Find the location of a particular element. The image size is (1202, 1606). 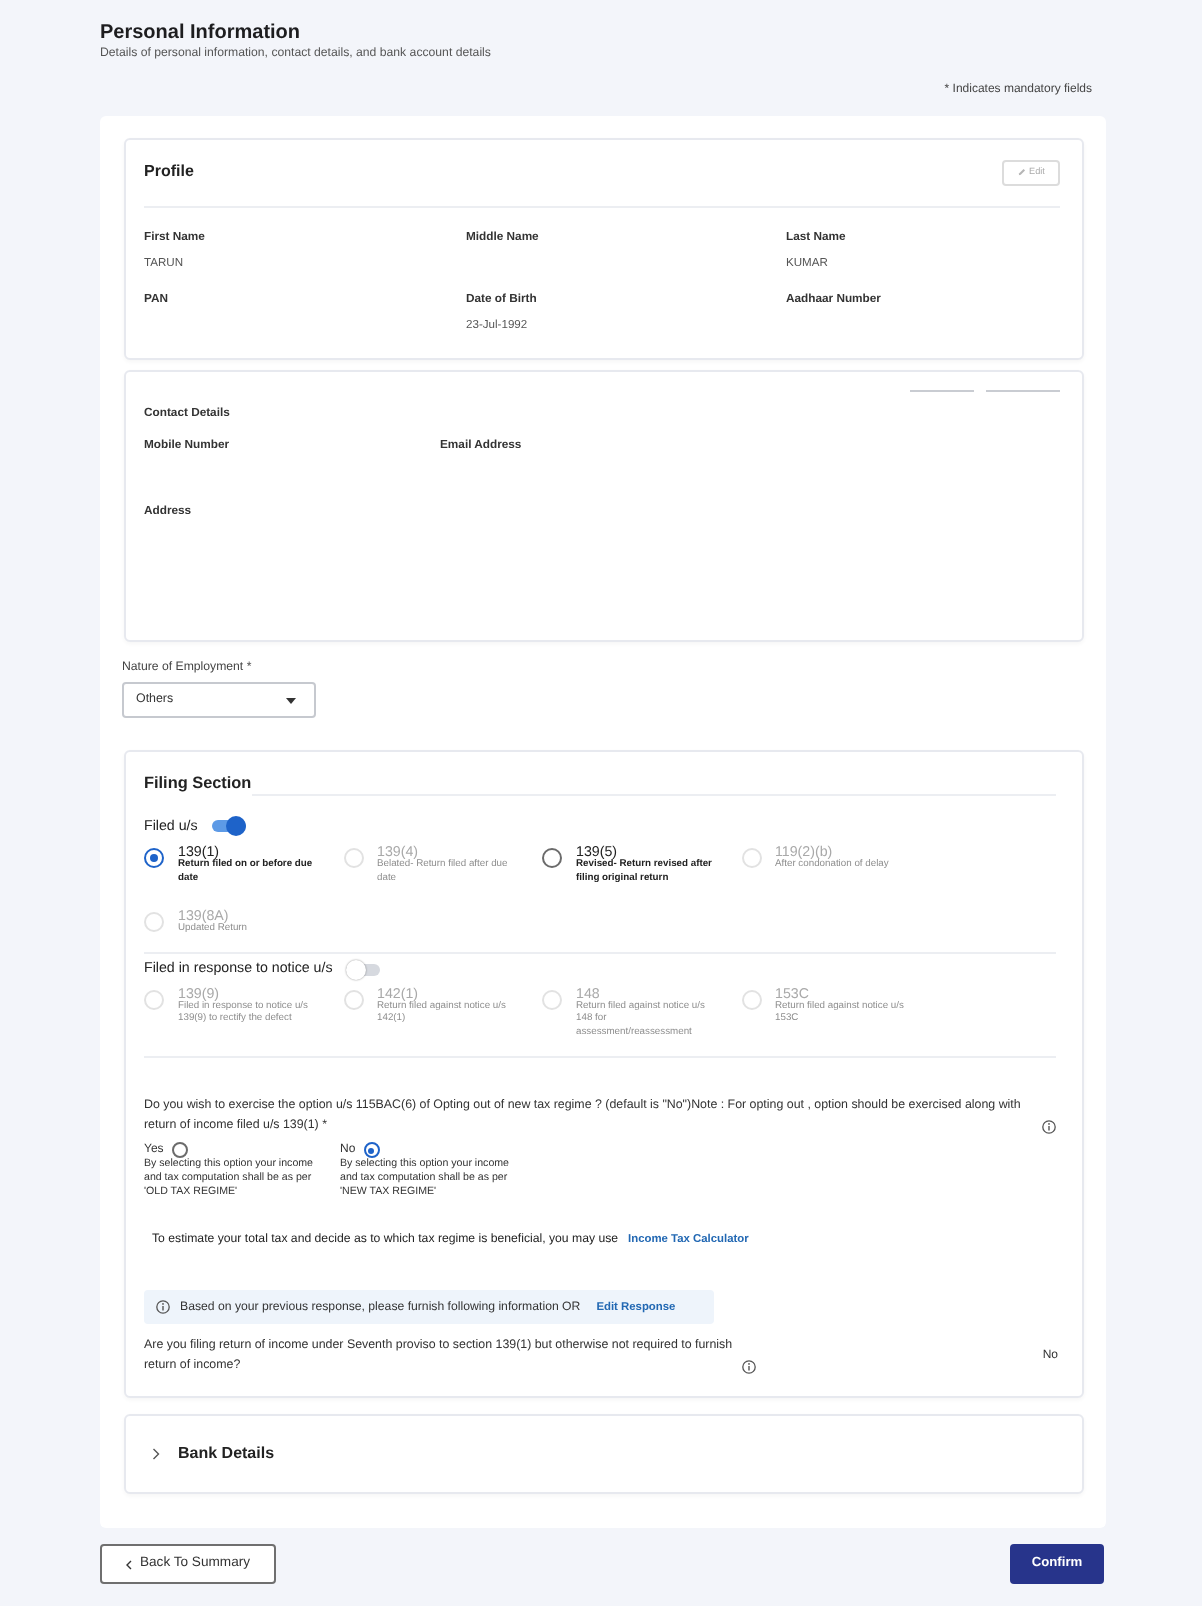

pencil-icon is located at coordinates (1021, 172).